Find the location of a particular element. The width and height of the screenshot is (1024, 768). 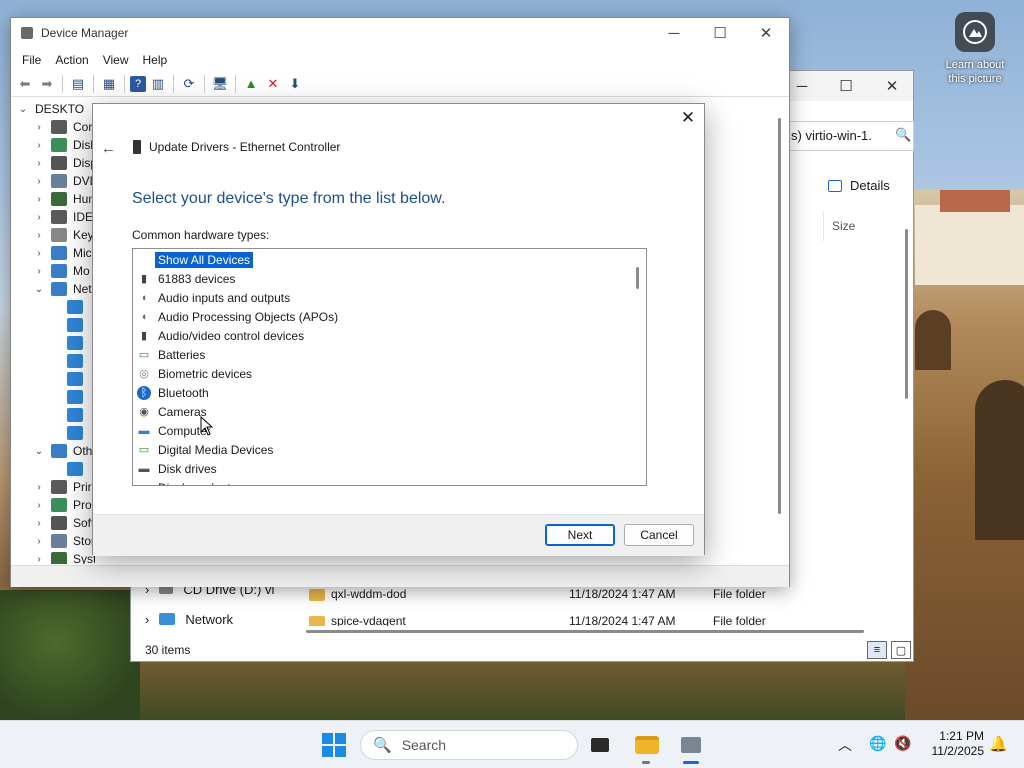

volume-muted-icon: 🔇 is located at coordinates (902, 743).